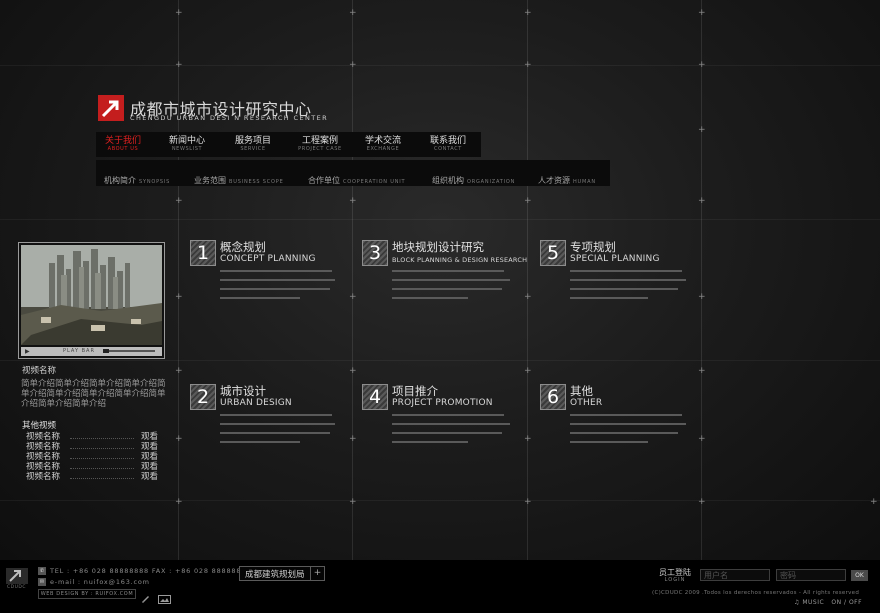 The width and height of the screenshot is (880, 613). I want to click on footer-email: e-mail : nuifox@163.com, so click(100, 582).